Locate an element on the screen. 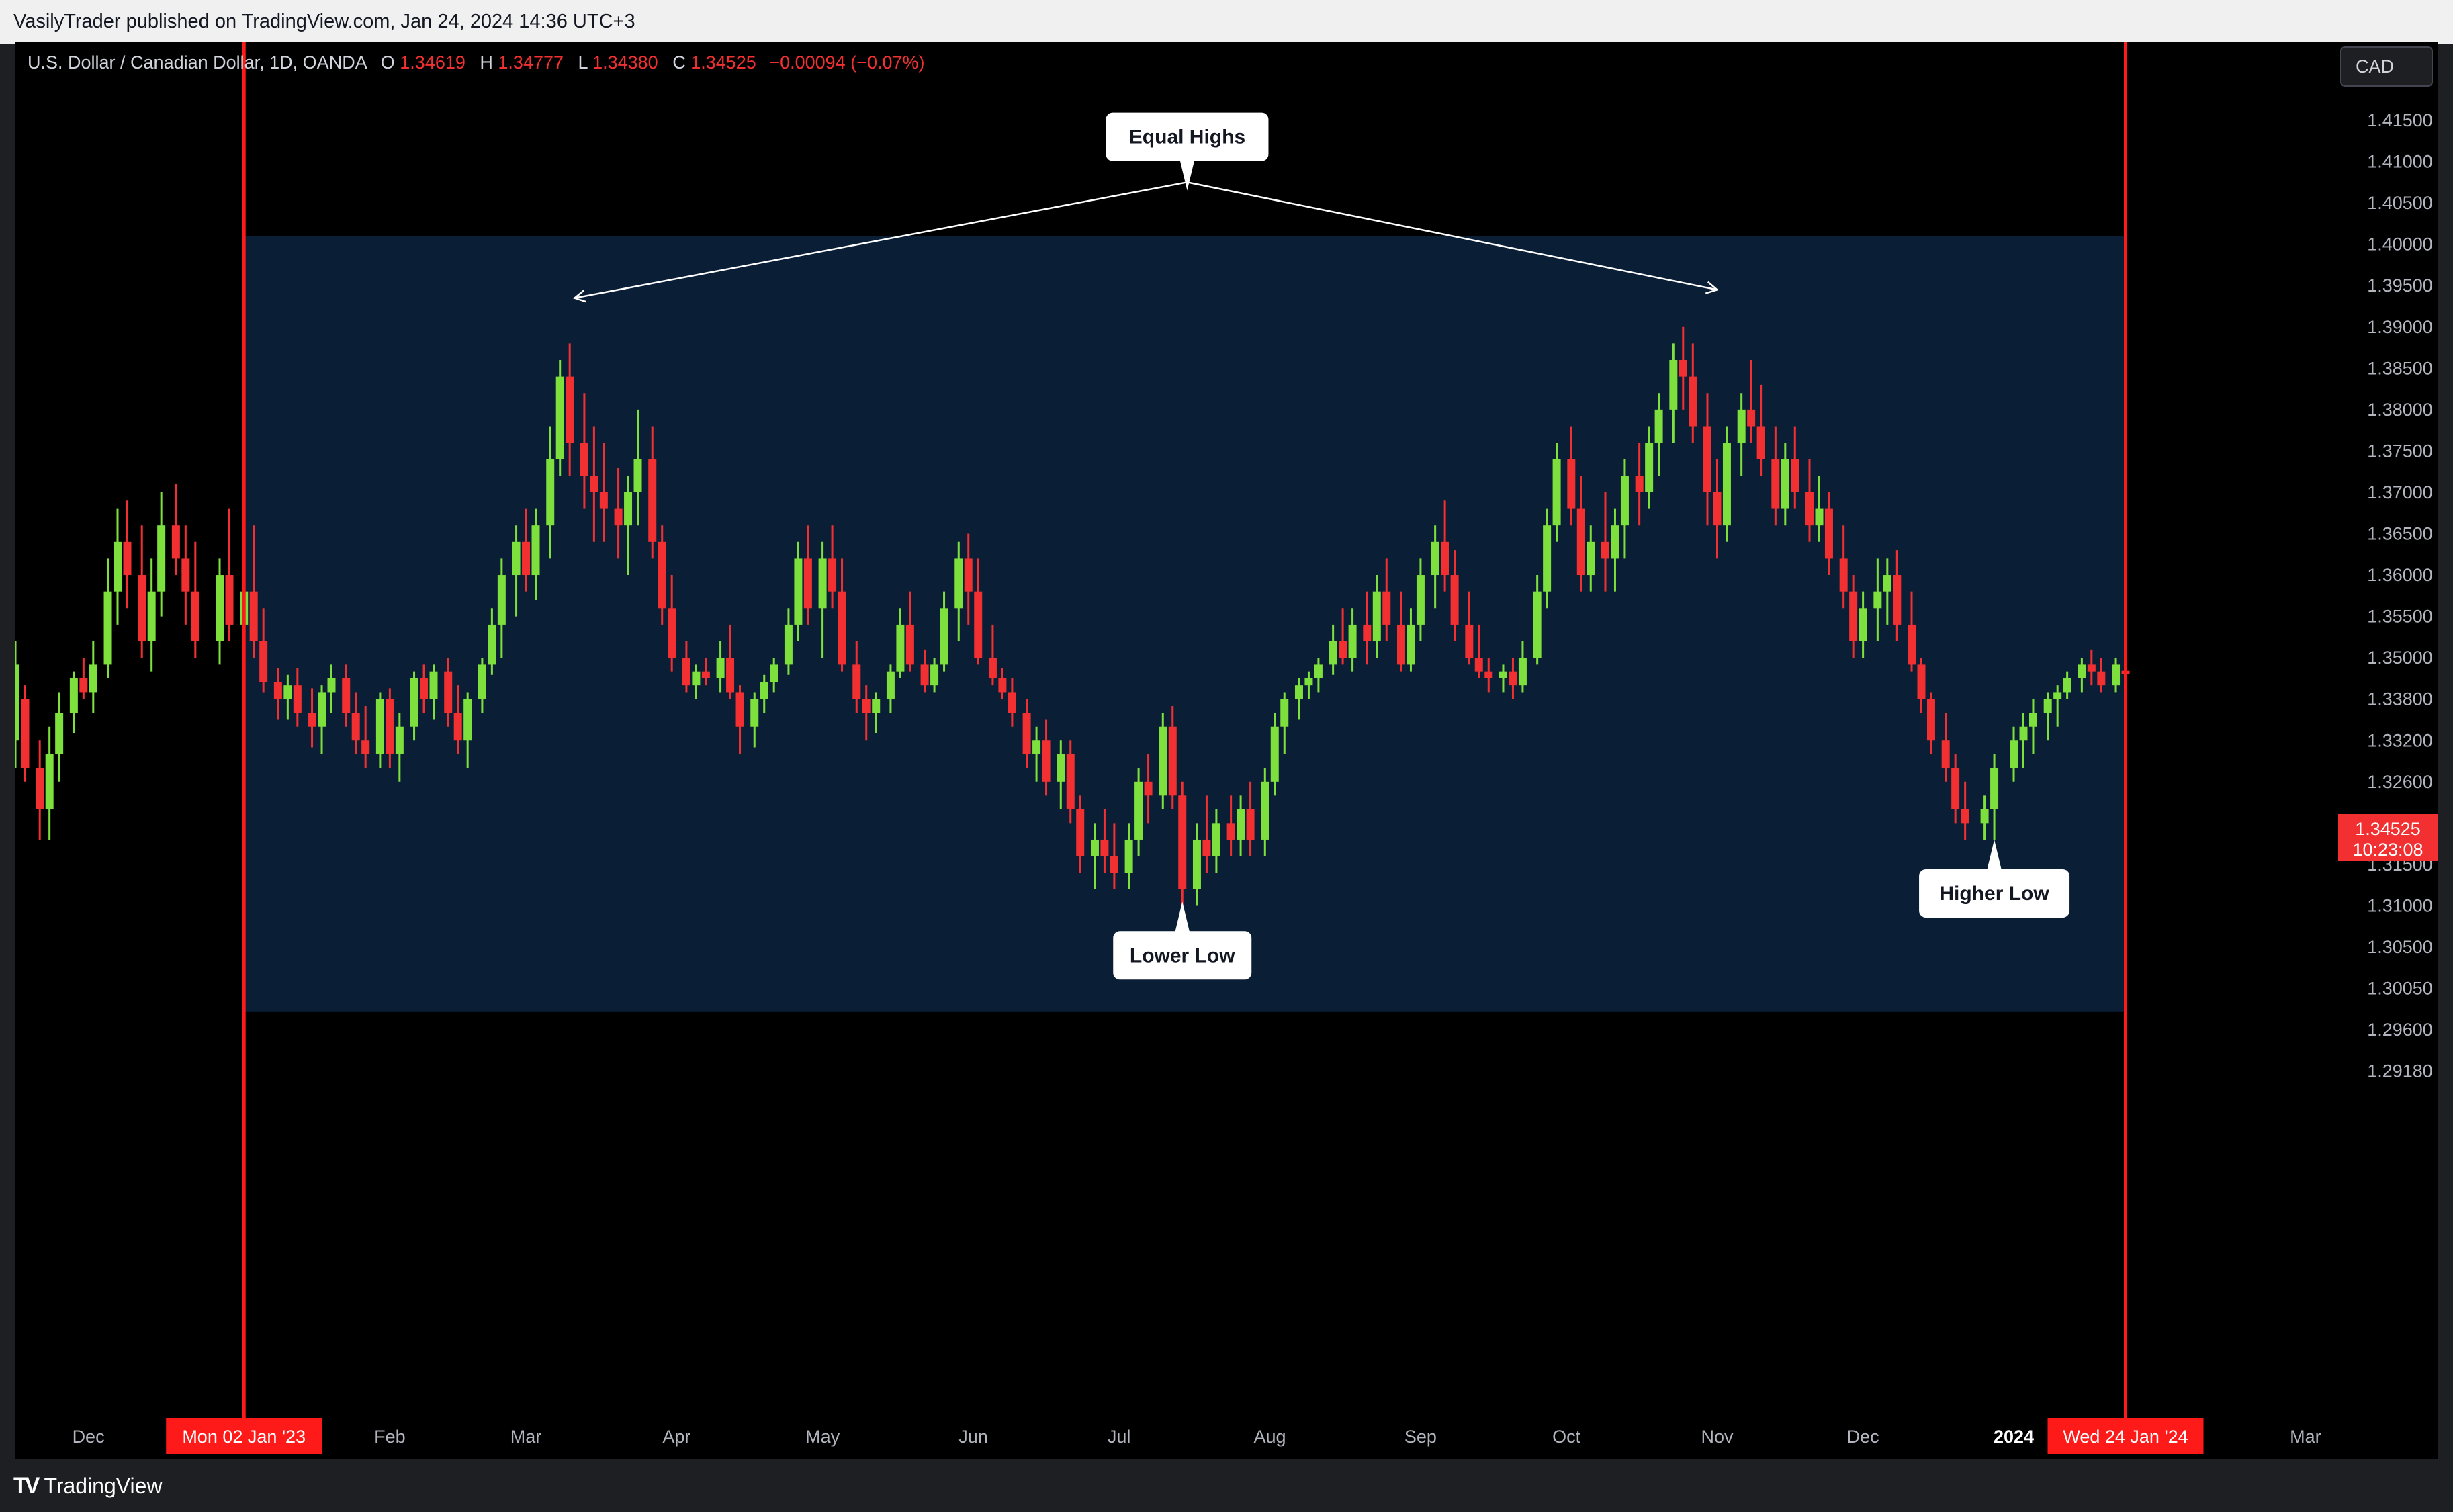 Image resolution: width=2453 pixels, height=1512 pixels. x-tick-label: May is located at coordinates (822, 1437).